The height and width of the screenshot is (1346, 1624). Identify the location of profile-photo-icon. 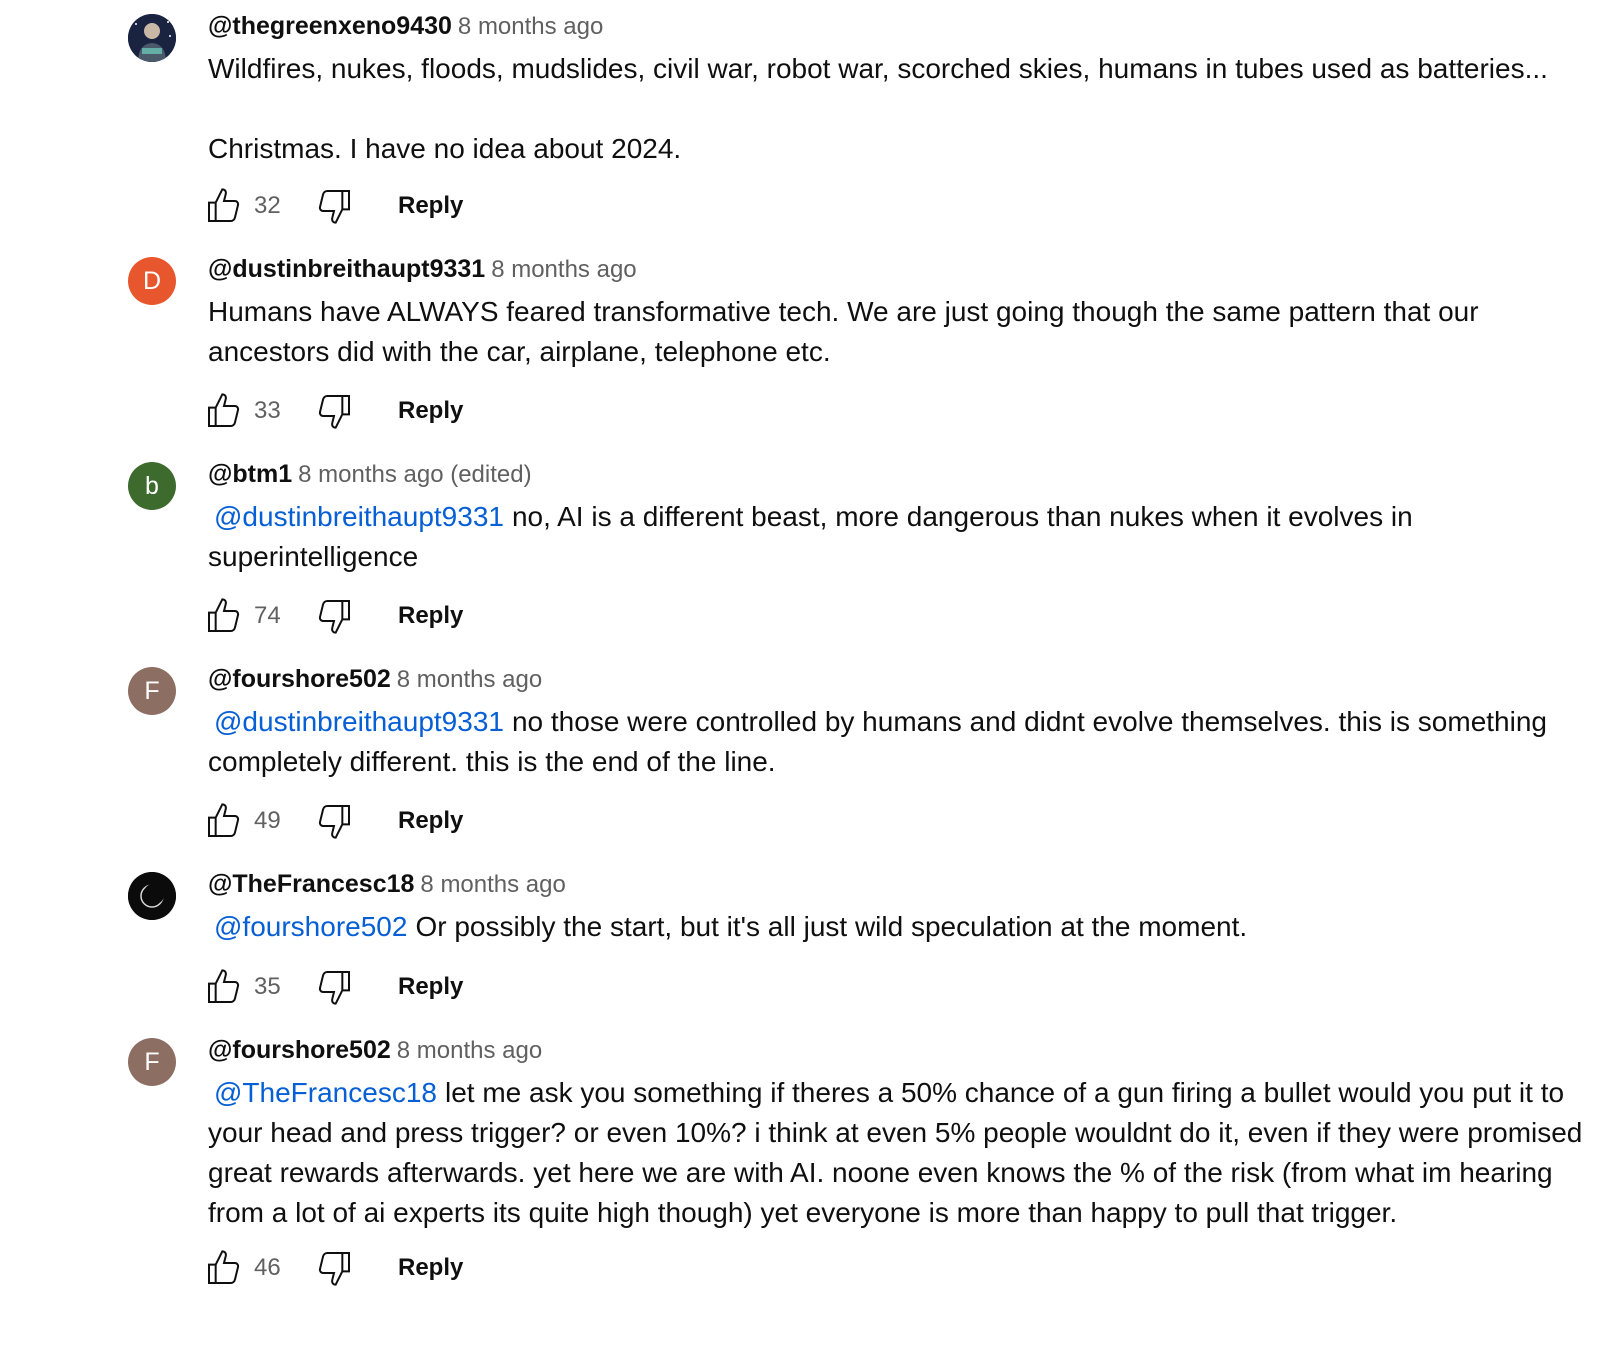
(152, 38).